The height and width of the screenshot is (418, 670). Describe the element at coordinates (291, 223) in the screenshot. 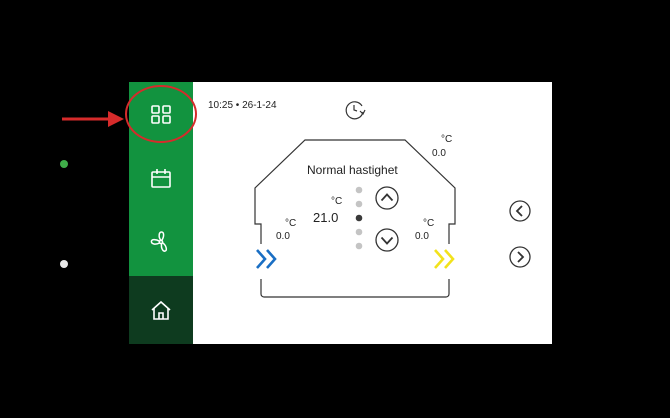

I see `supply-unit: °C` at that location.